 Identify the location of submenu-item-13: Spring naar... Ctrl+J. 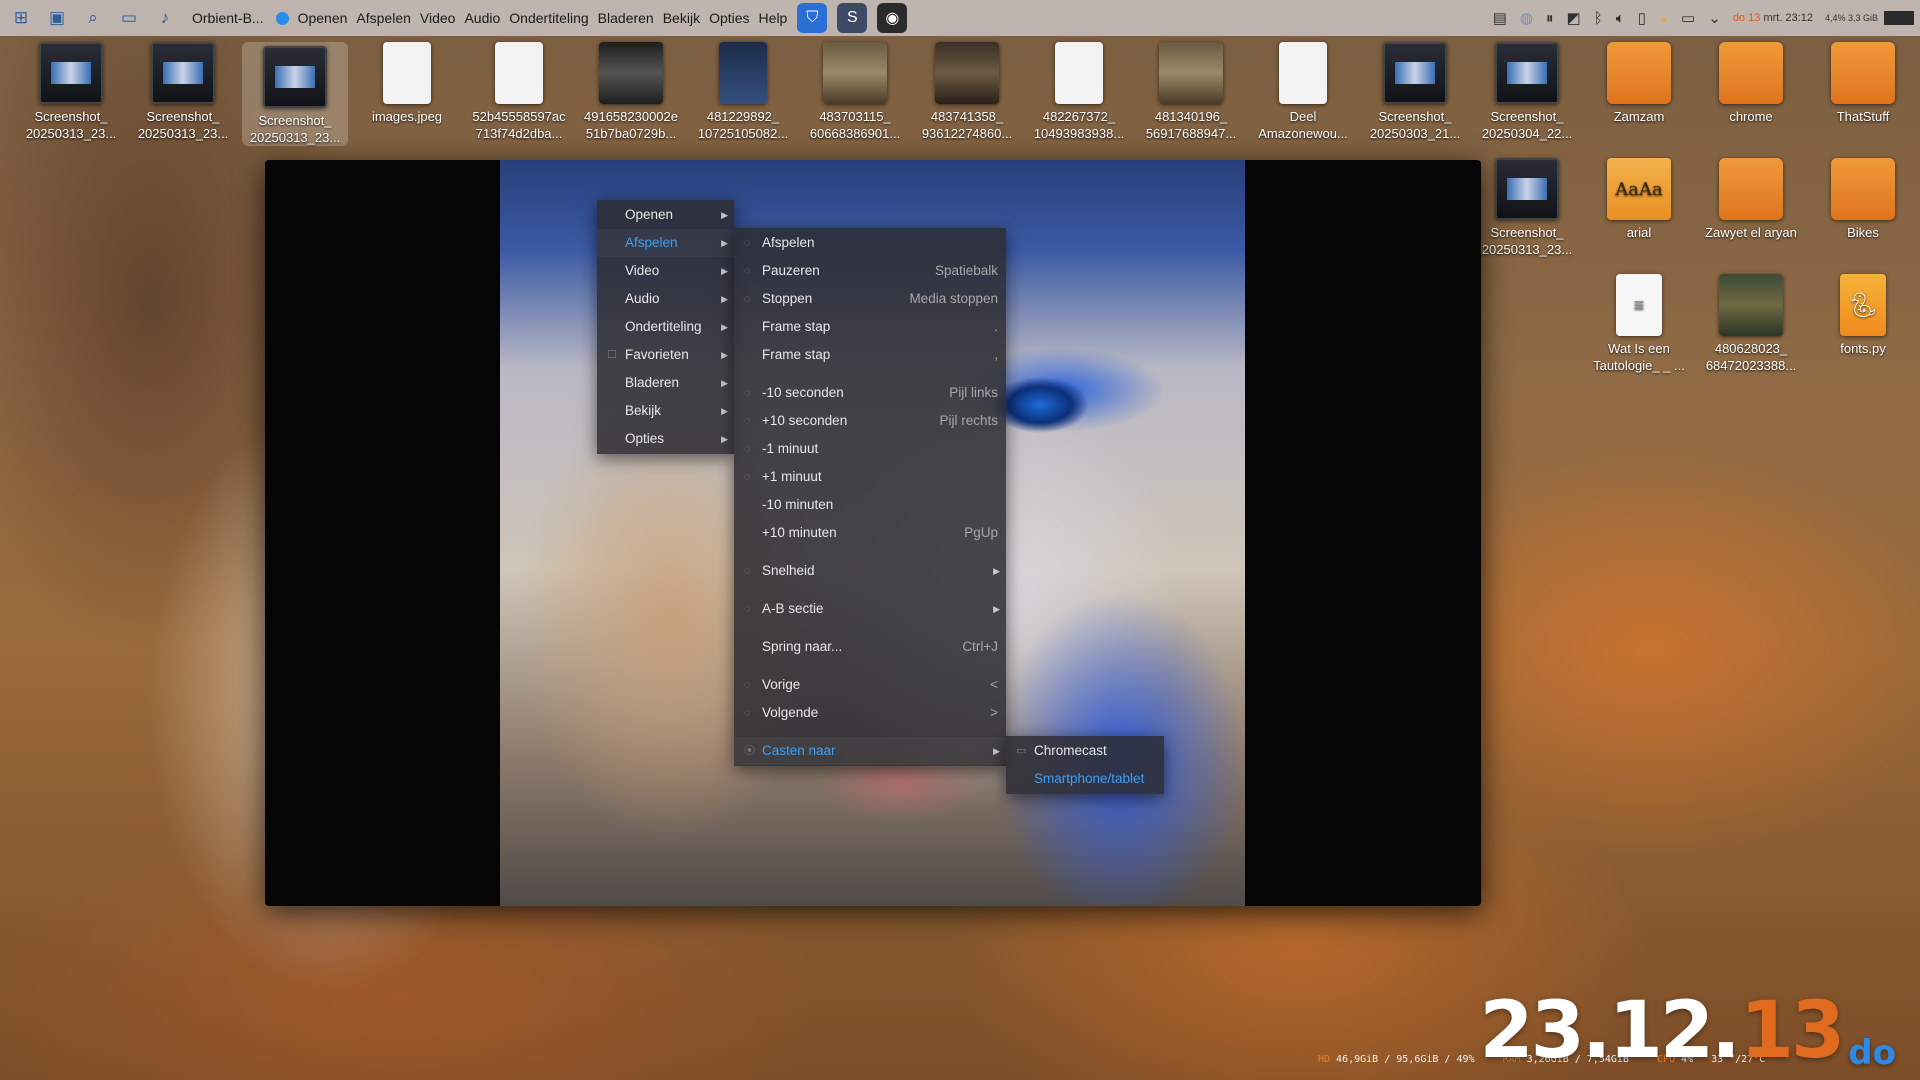
(870, 647).